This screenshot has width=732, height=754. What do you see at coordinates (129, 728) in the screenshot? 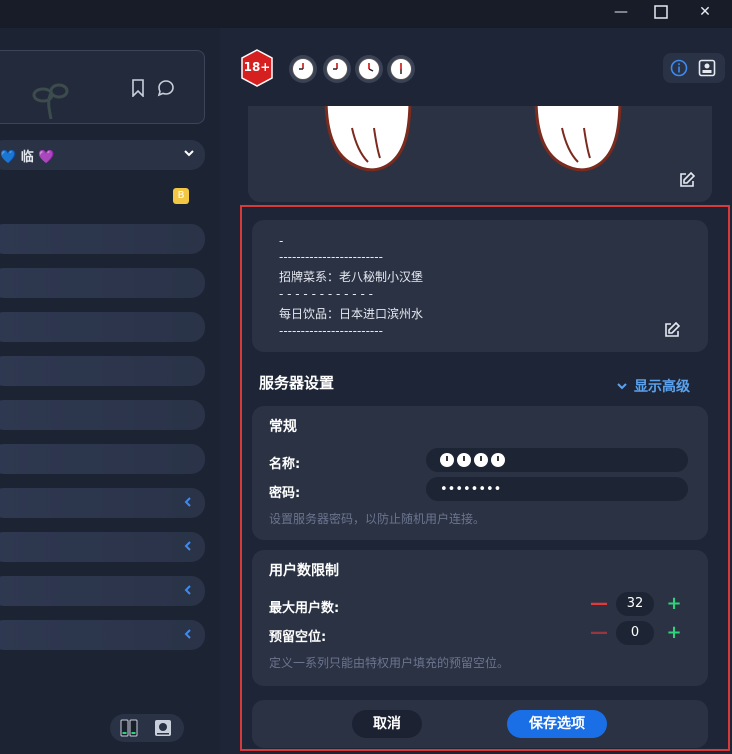
I see `server-status-icon` at bounding box center [129, 728].